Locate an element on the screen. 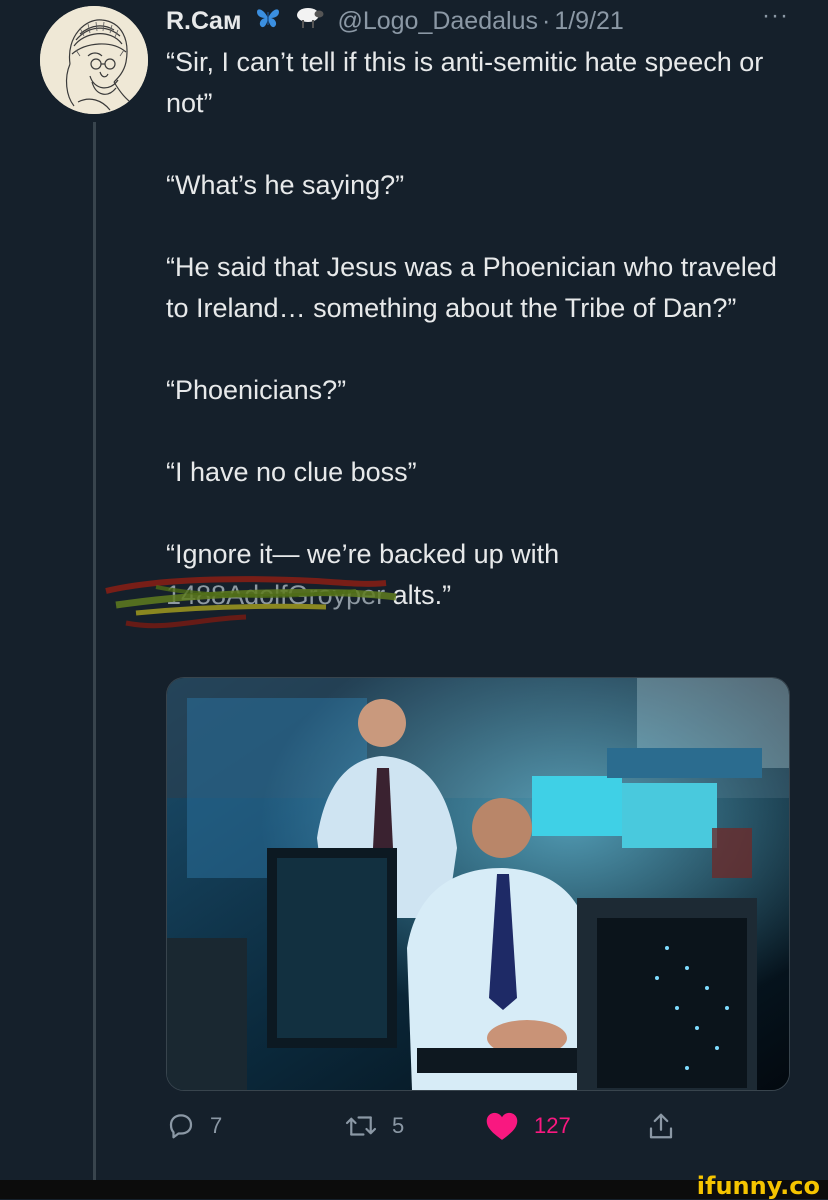 The image size is (828, 1200). reply-icon is located at coordinates (181, 1126).